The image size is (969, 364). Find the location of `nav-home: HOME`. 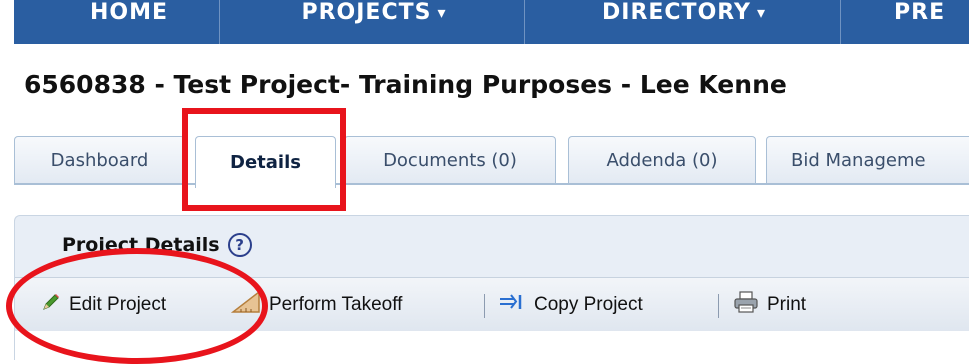

nav-home: HOME is located at coordinates (129, 17).